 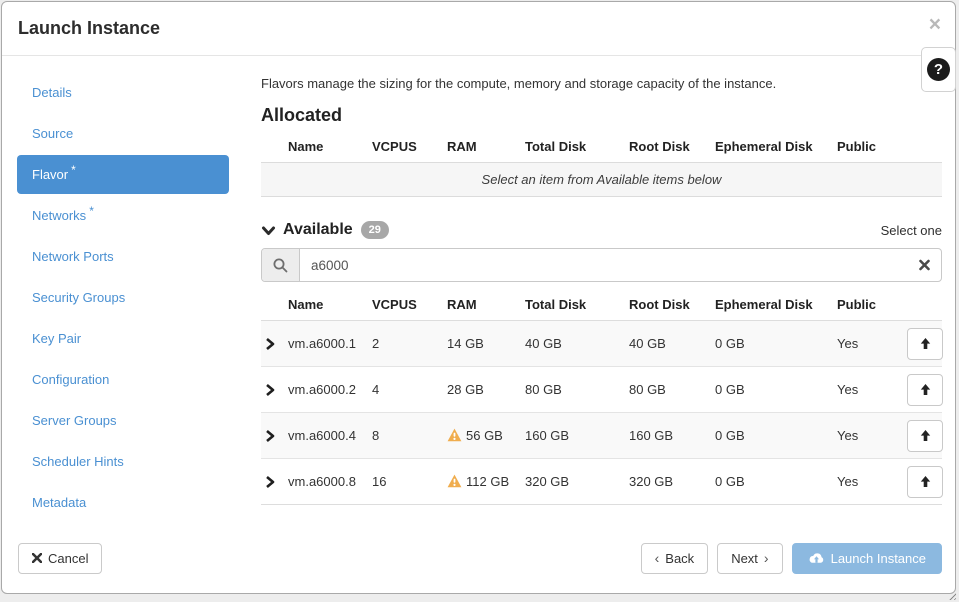 What do you see at coordinates (123, 297) in the screenshot?
I see `sidebar-item-security-groups: Security Groups` at bounding box center [123, 297].